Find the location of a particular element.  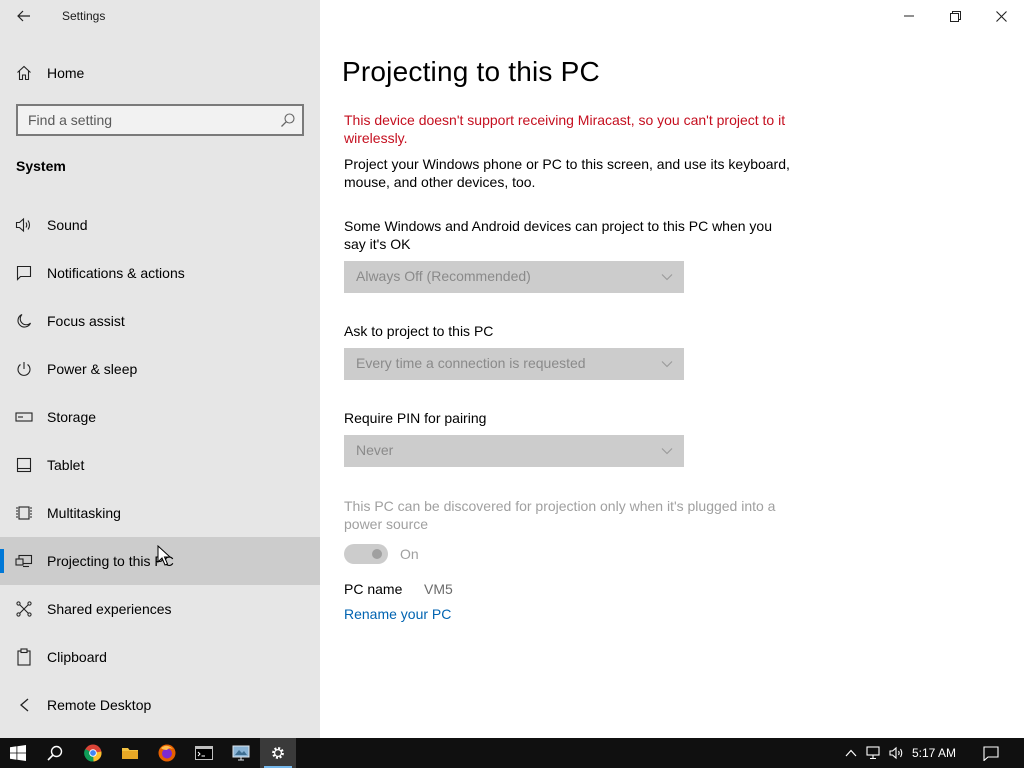

clipboard-icon is located at coordinates (24, 657).